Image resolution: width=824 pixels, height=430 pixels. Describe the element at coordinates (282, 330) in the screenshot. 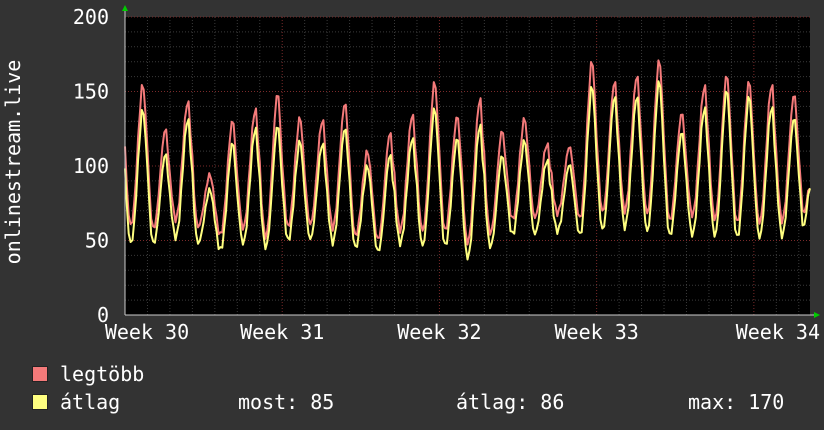

I see `x-tick-label: Week 31` at that location.